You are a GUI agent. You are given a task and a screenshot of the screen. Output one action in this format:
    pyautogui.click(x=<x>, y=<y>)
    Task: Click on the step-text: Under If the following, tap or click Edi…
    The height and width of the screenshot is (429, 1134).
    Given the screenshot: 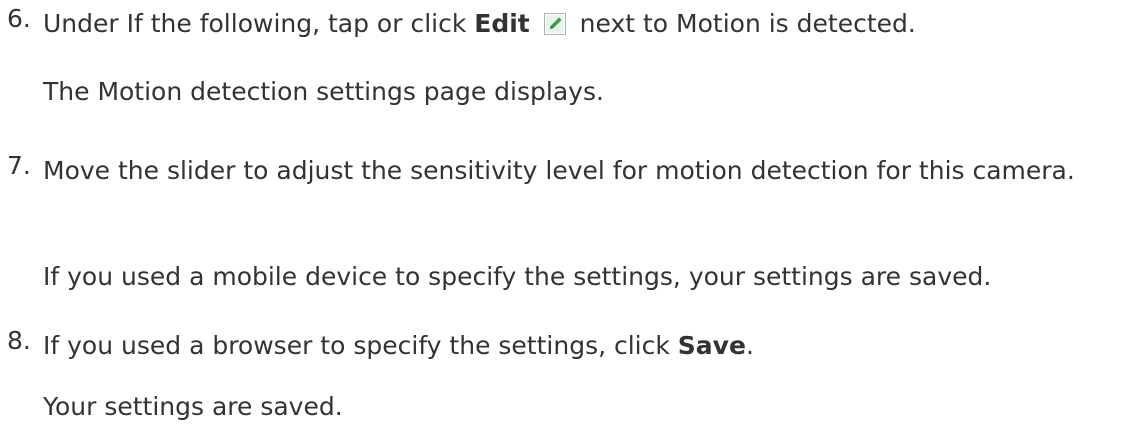 What is the action you would take?
    pyautogui.click(x=479, y=22)
    